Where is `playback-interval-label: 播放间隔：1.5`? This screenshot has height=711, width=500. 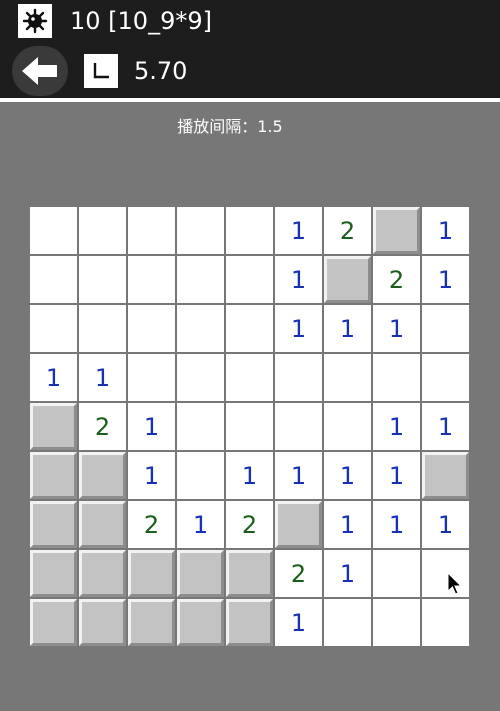 playback-interval-label: 播放间隔：1.5 is located at coordinates (230, 126).